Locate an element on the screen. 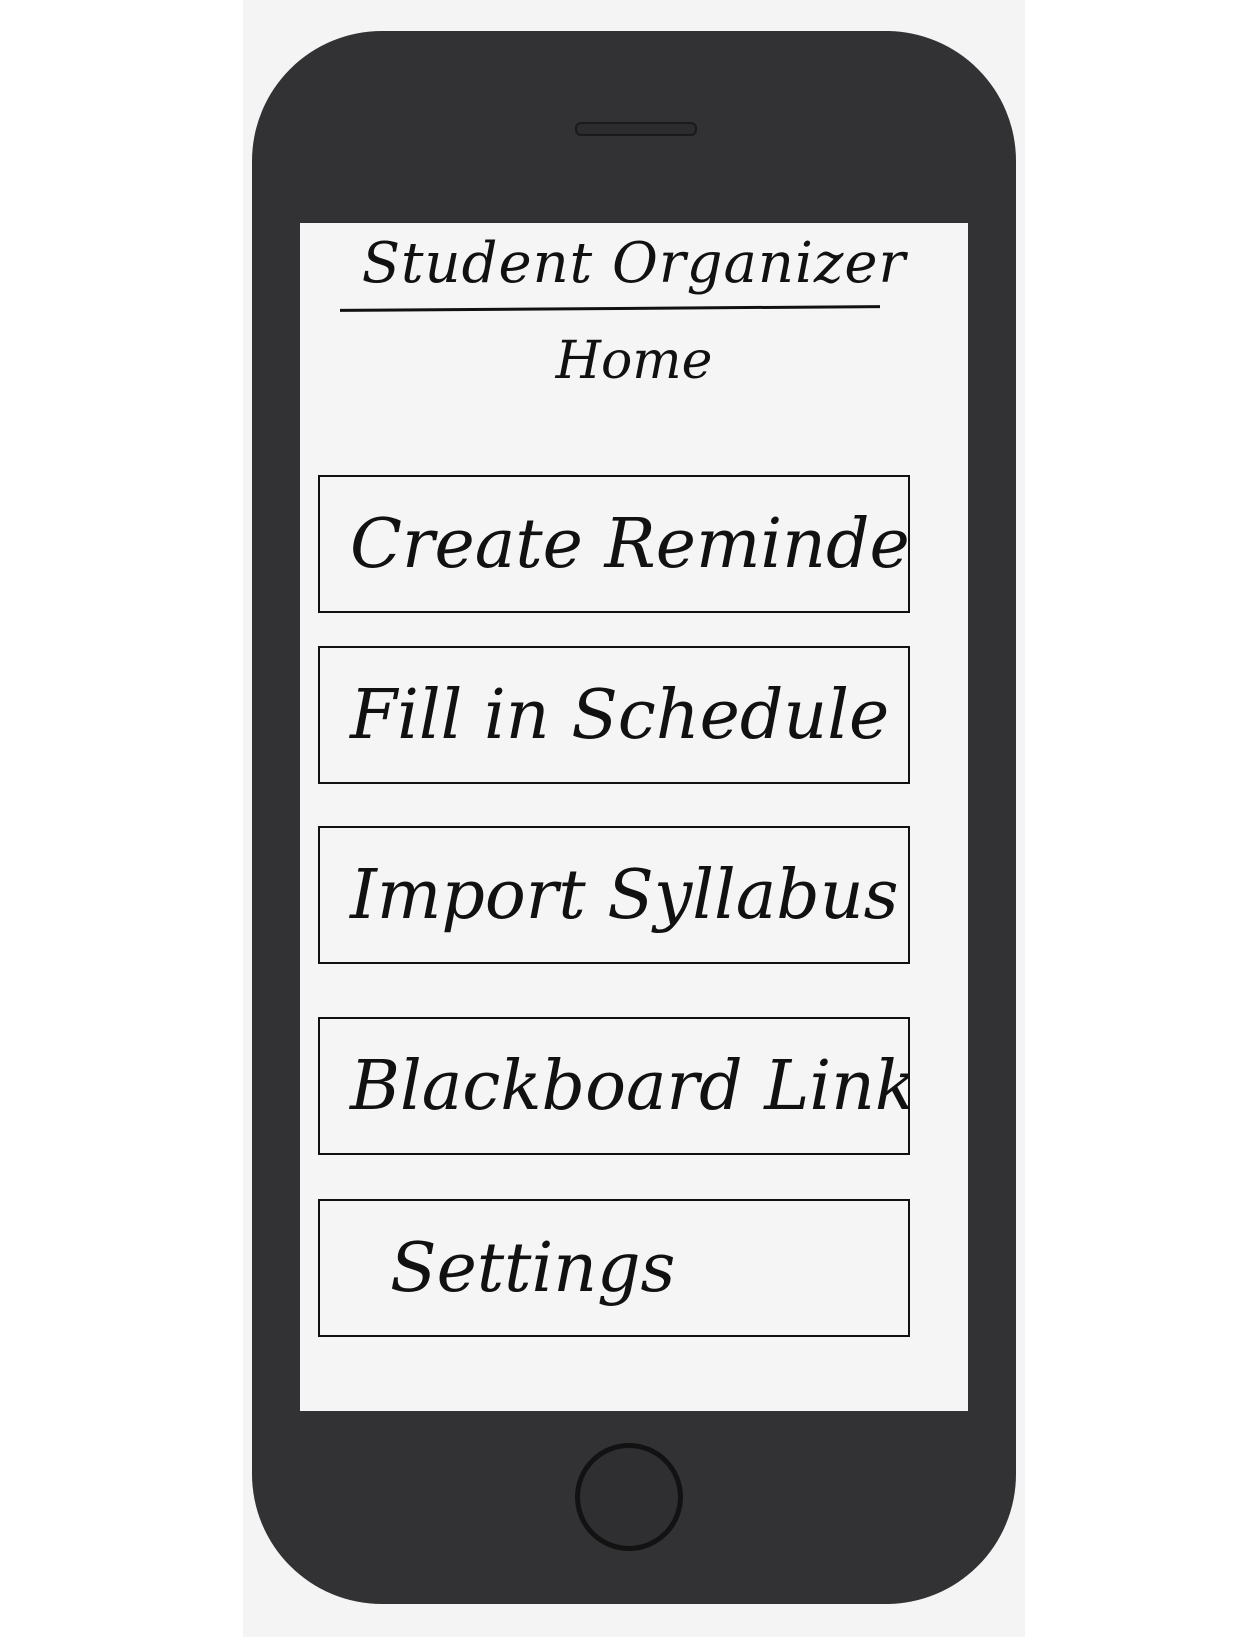 The width and height of the screenshot is (1254, 1637). app-title: Student Organizer is located at coordinates (634, 263).